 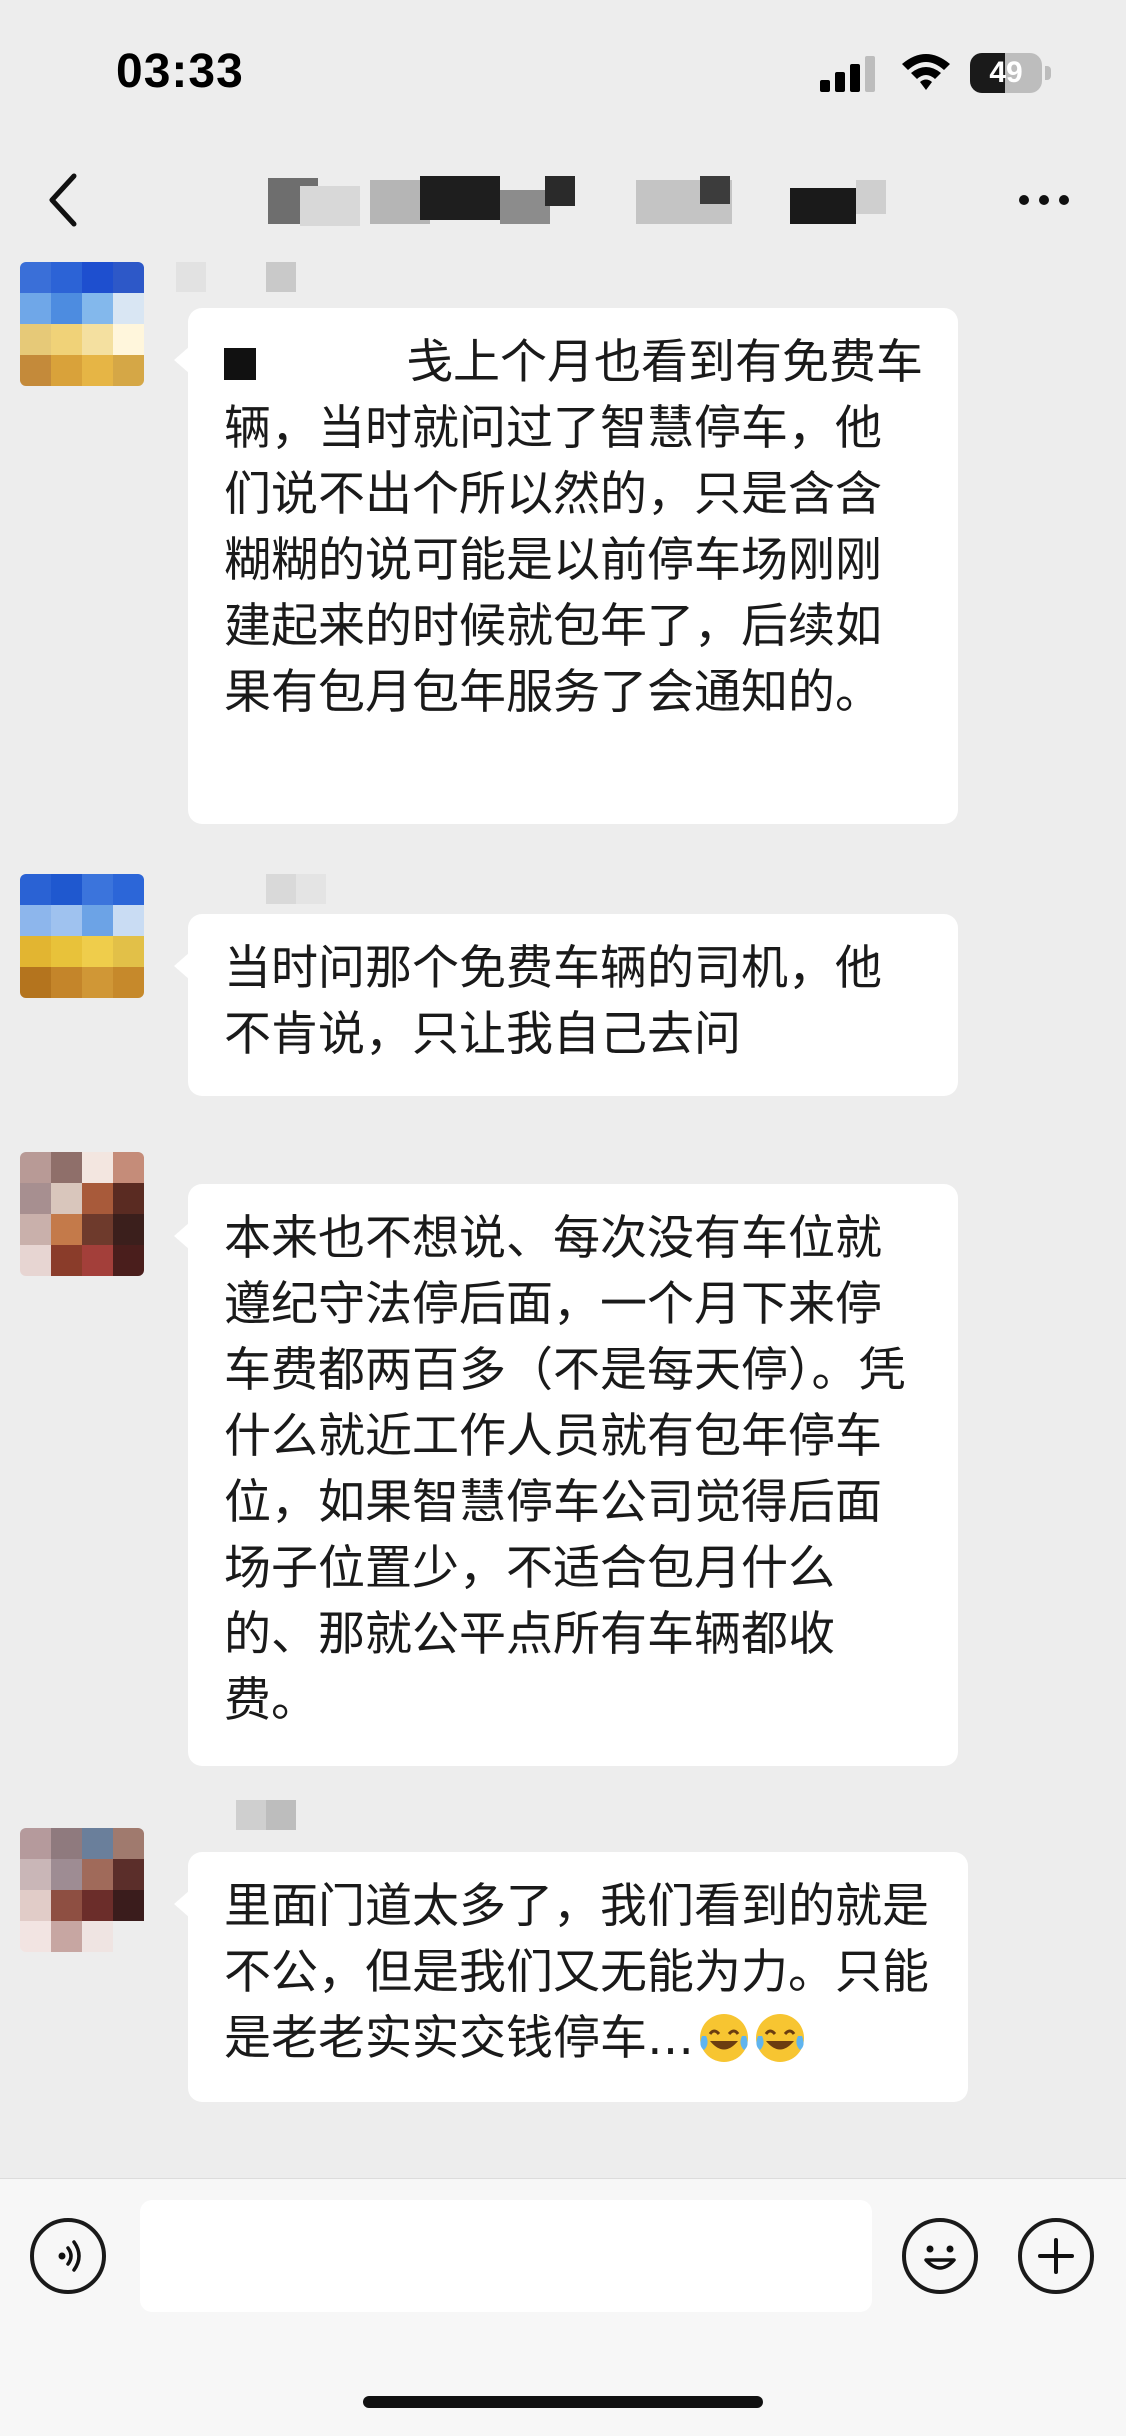 I want to click on signal-icon, so click(x=847, y=74).